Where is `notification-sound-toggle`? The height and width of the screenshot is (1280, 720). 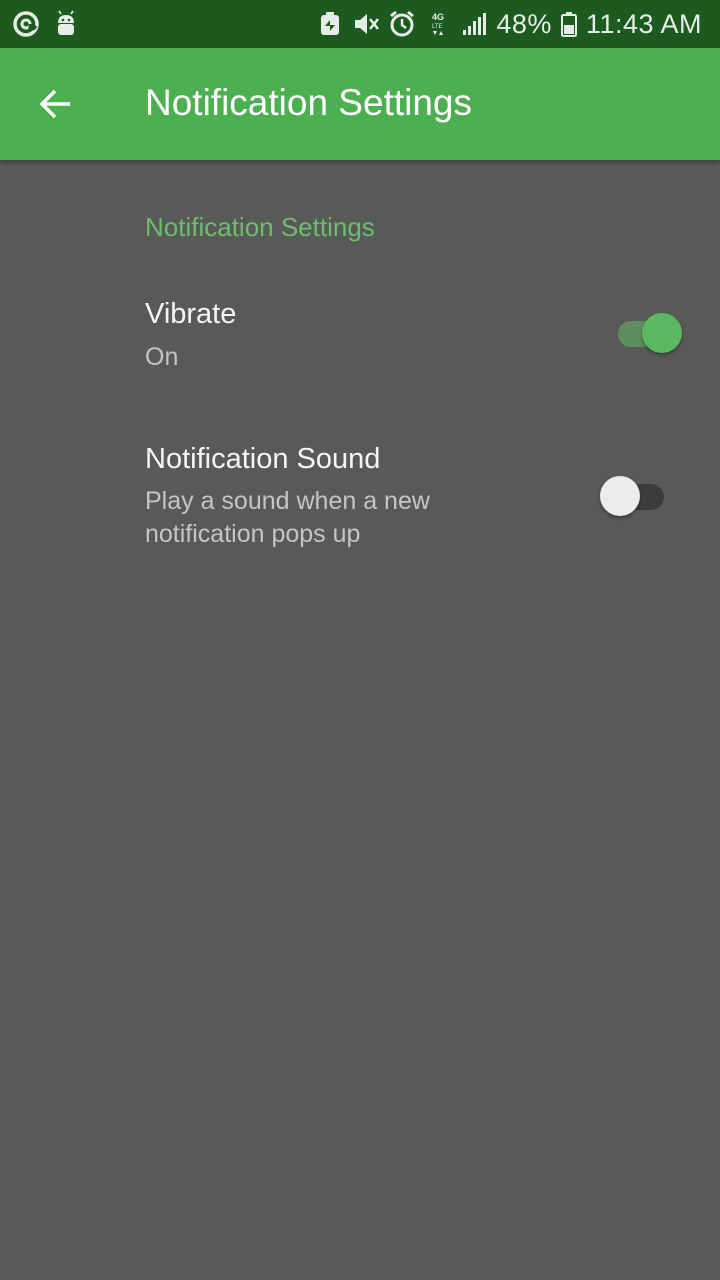 notification-sound-toggle is located at coordinates (635, 497).